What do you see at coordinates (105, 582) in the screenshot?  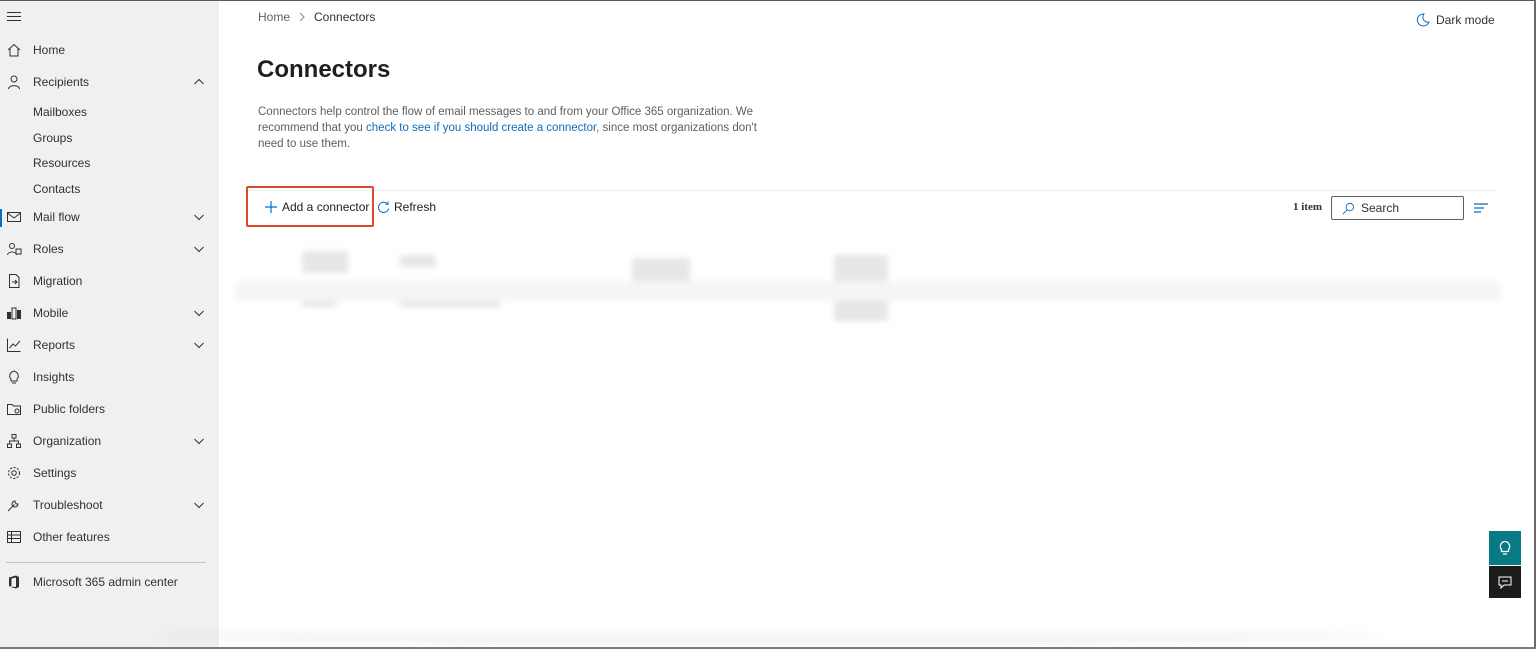 I see `sidebar-item-label: Microsoft 365 admin center` at bounding box center [105, 582].